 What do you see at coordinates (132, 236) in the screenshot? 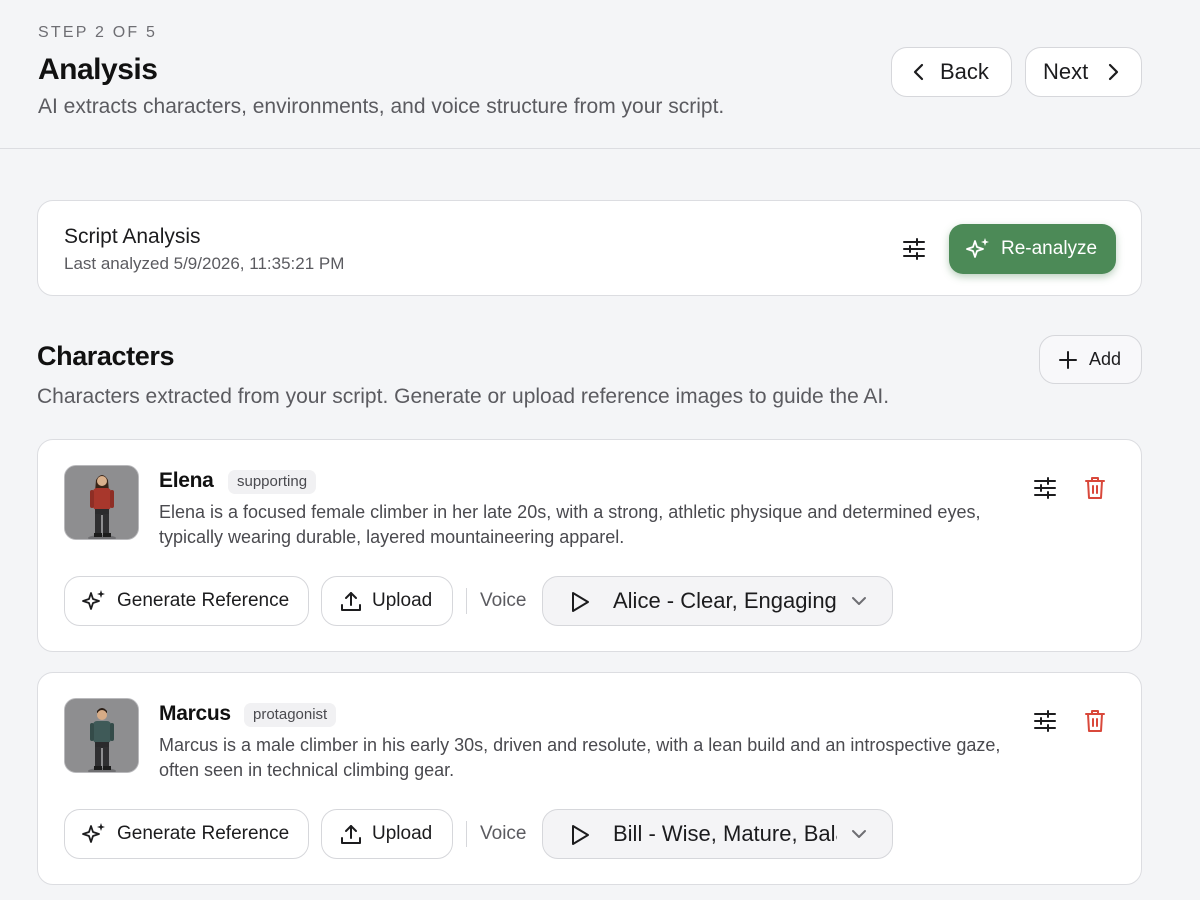
I see `script-analysis-title: Script Analysis` at bounding box center [132, 236].